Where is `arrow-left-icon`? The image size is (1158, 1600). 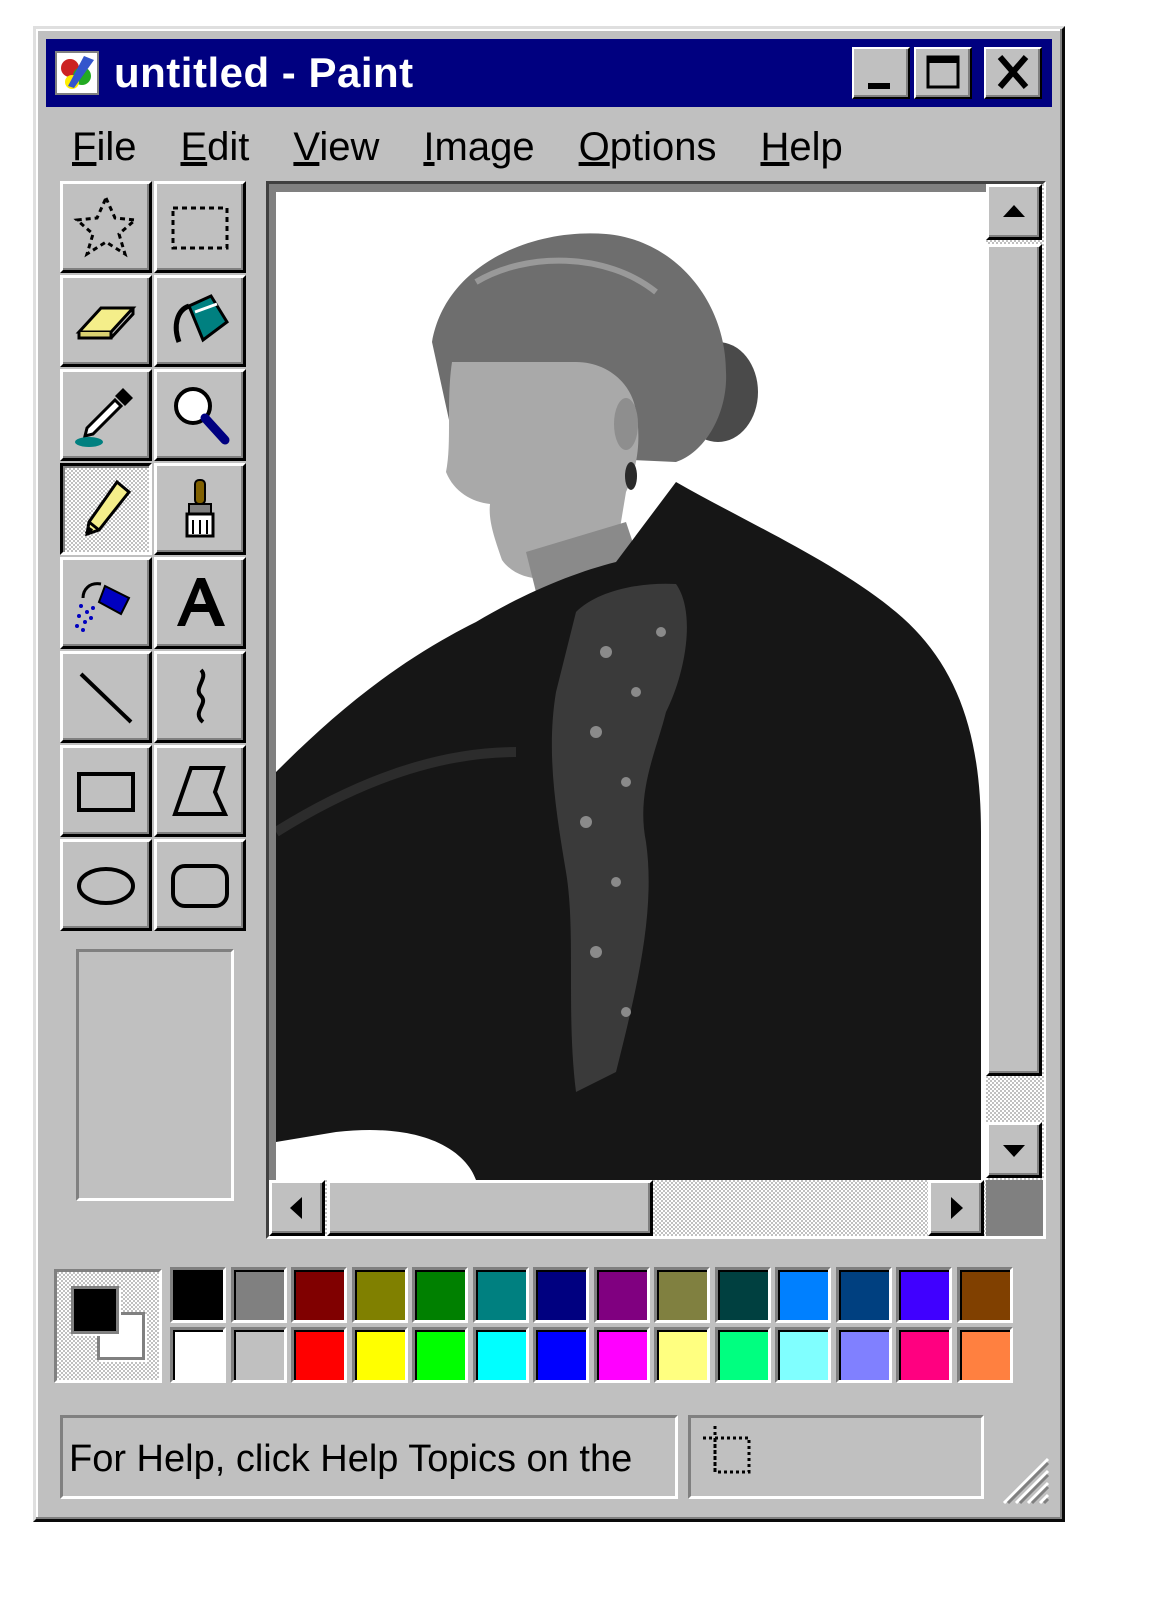 arrow-left-icon is located at coordinates (296, 1208).